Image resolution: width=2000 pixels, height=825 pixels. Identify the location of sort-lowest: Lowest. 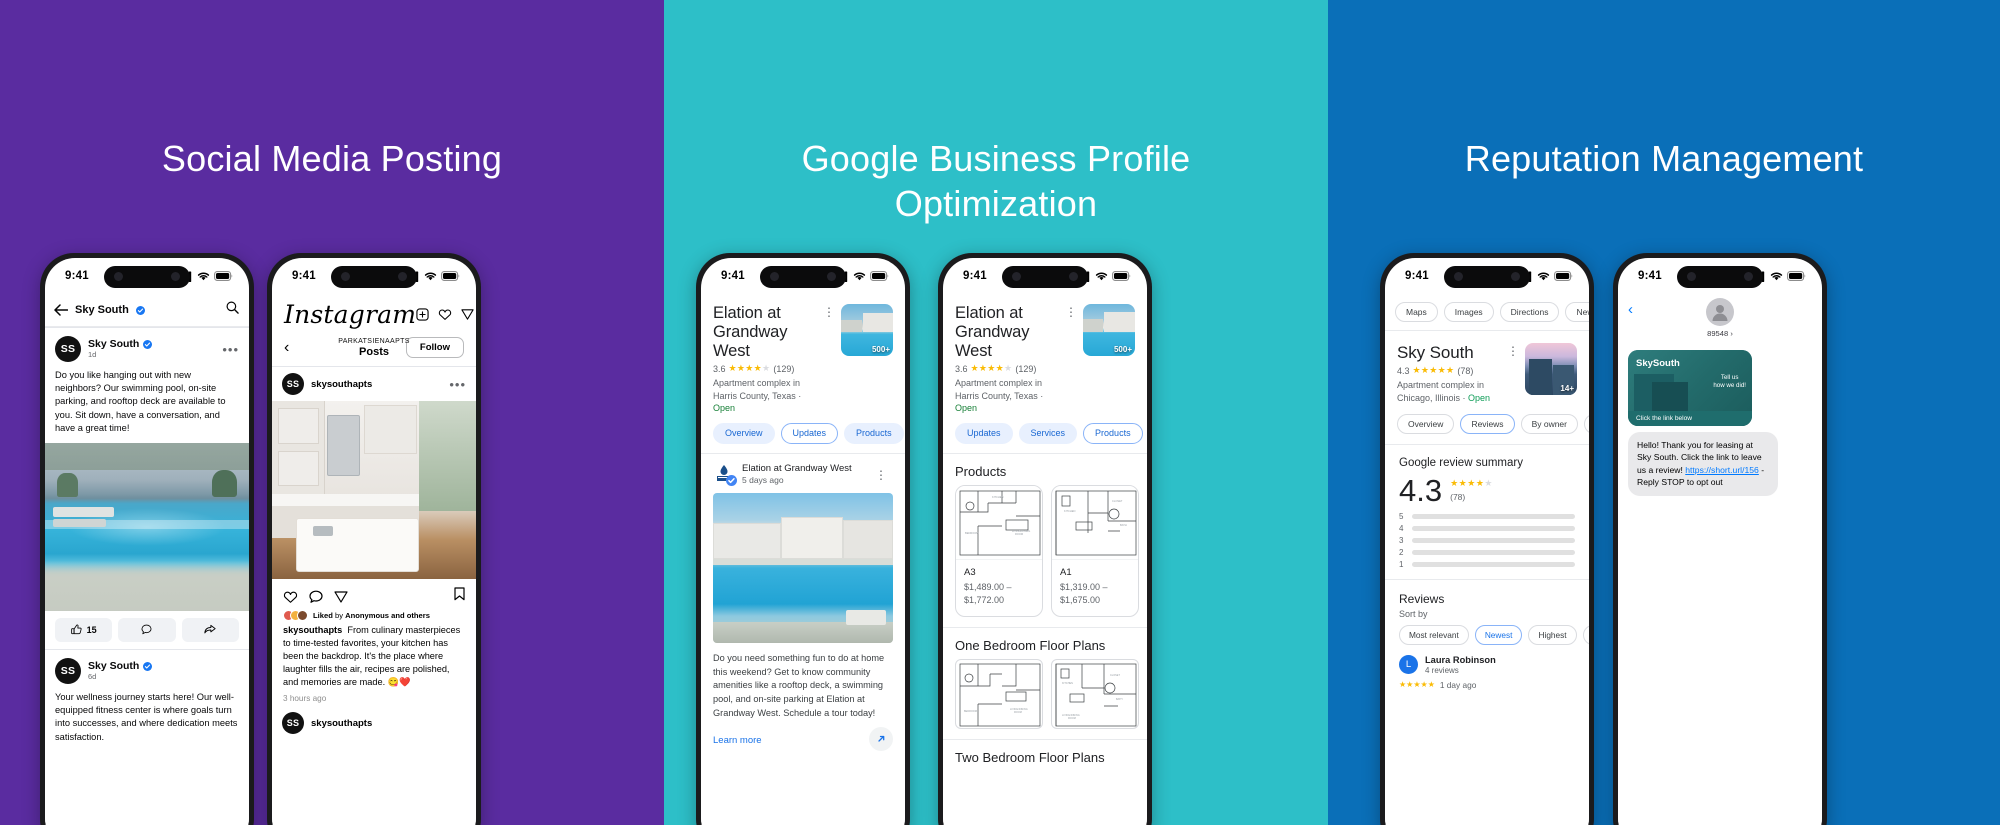
(1585, 634).